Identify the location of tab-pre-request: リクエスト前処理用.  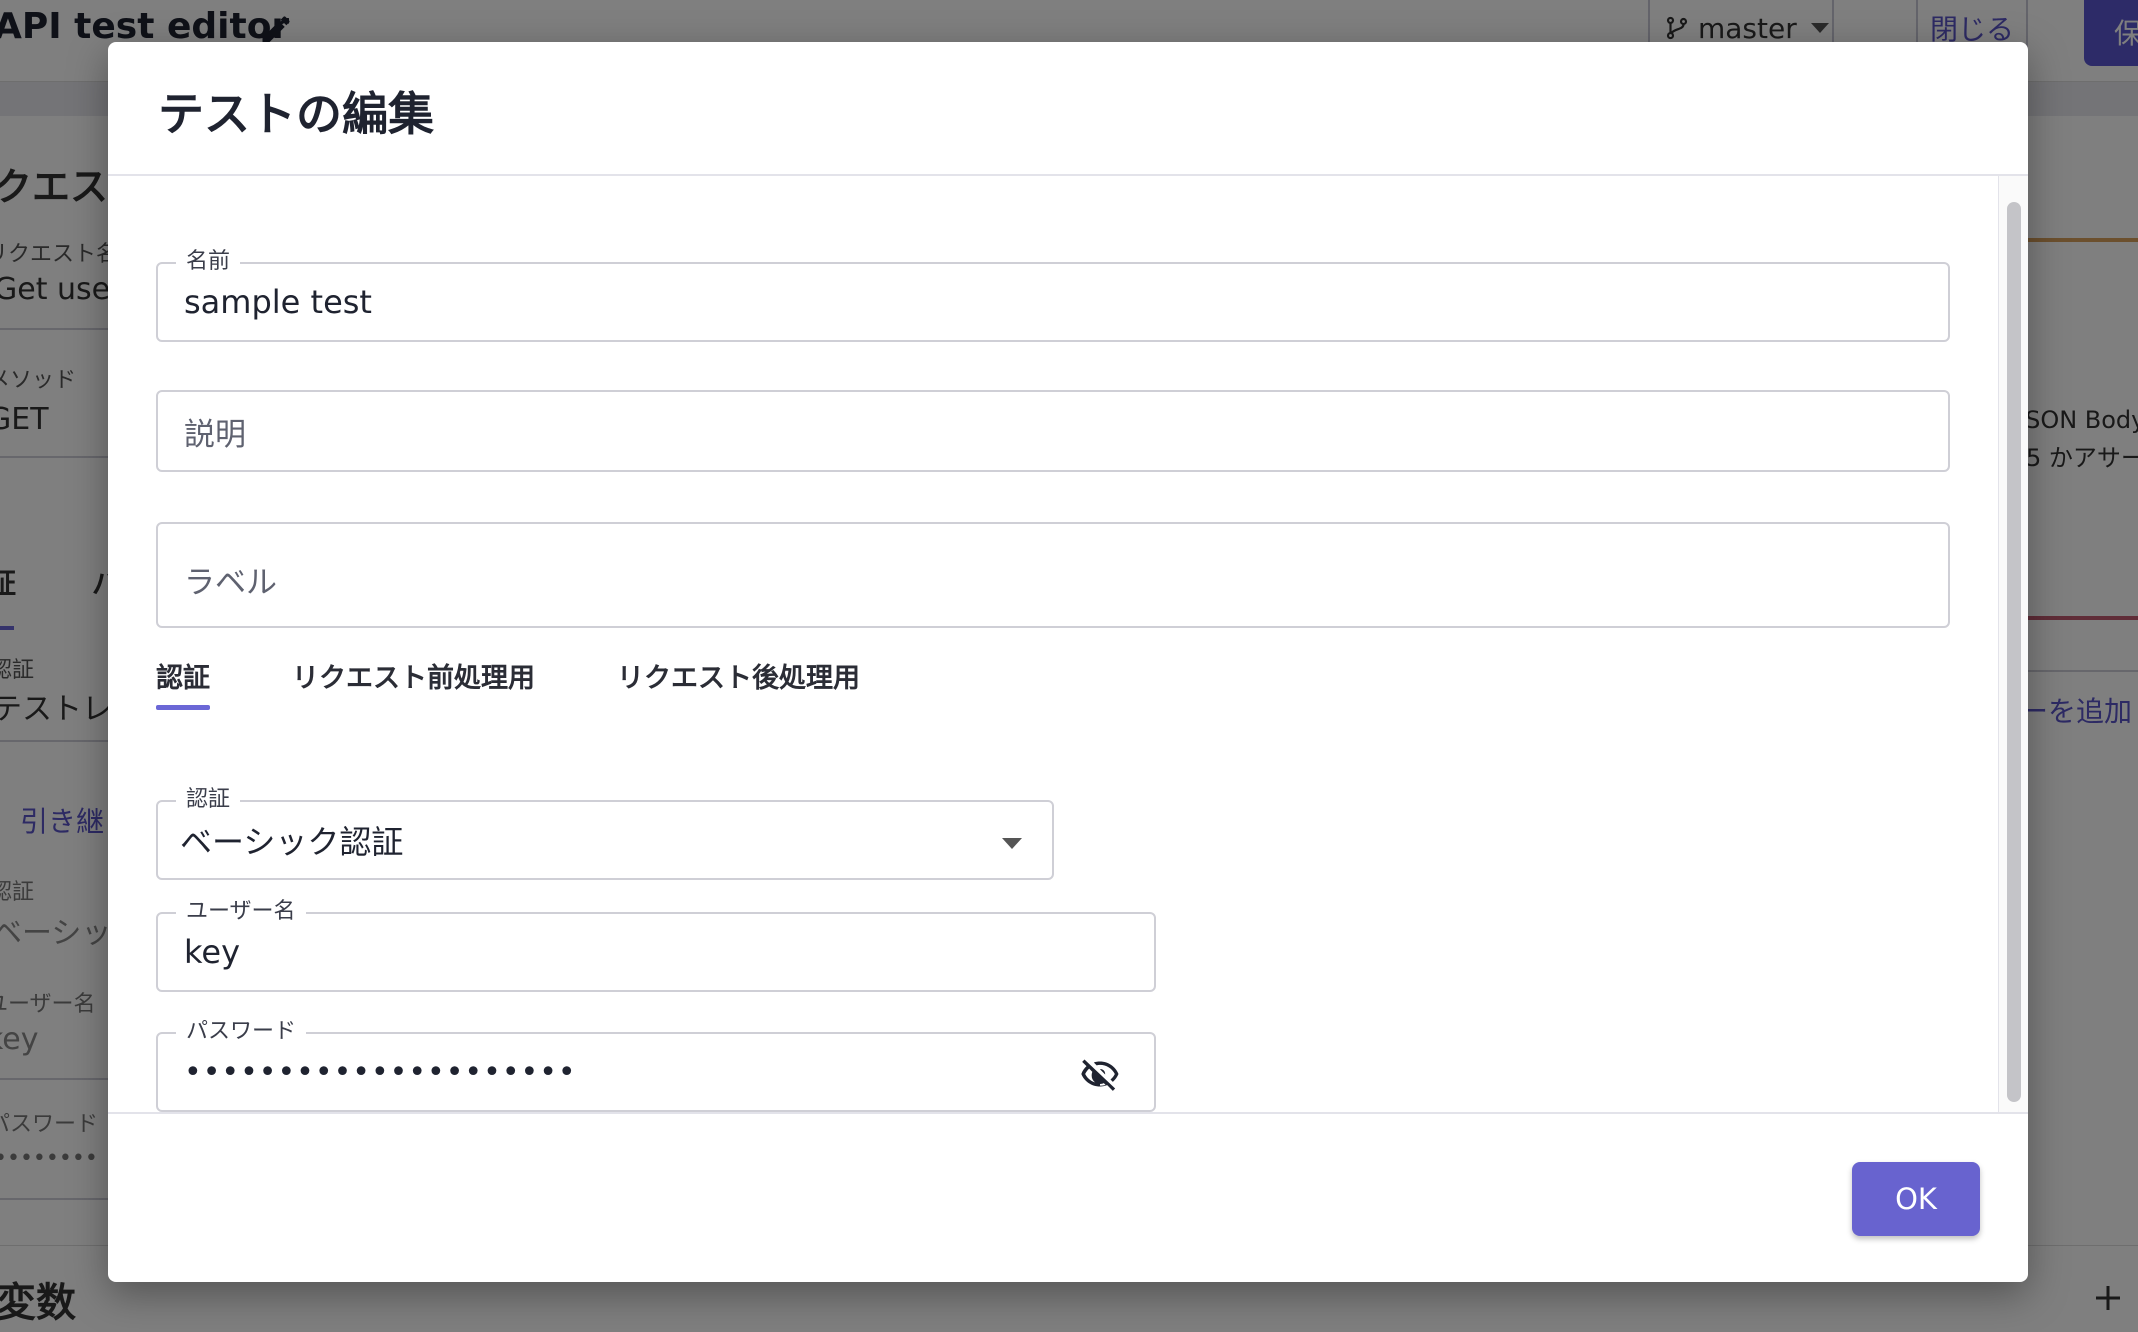
(413, 678).